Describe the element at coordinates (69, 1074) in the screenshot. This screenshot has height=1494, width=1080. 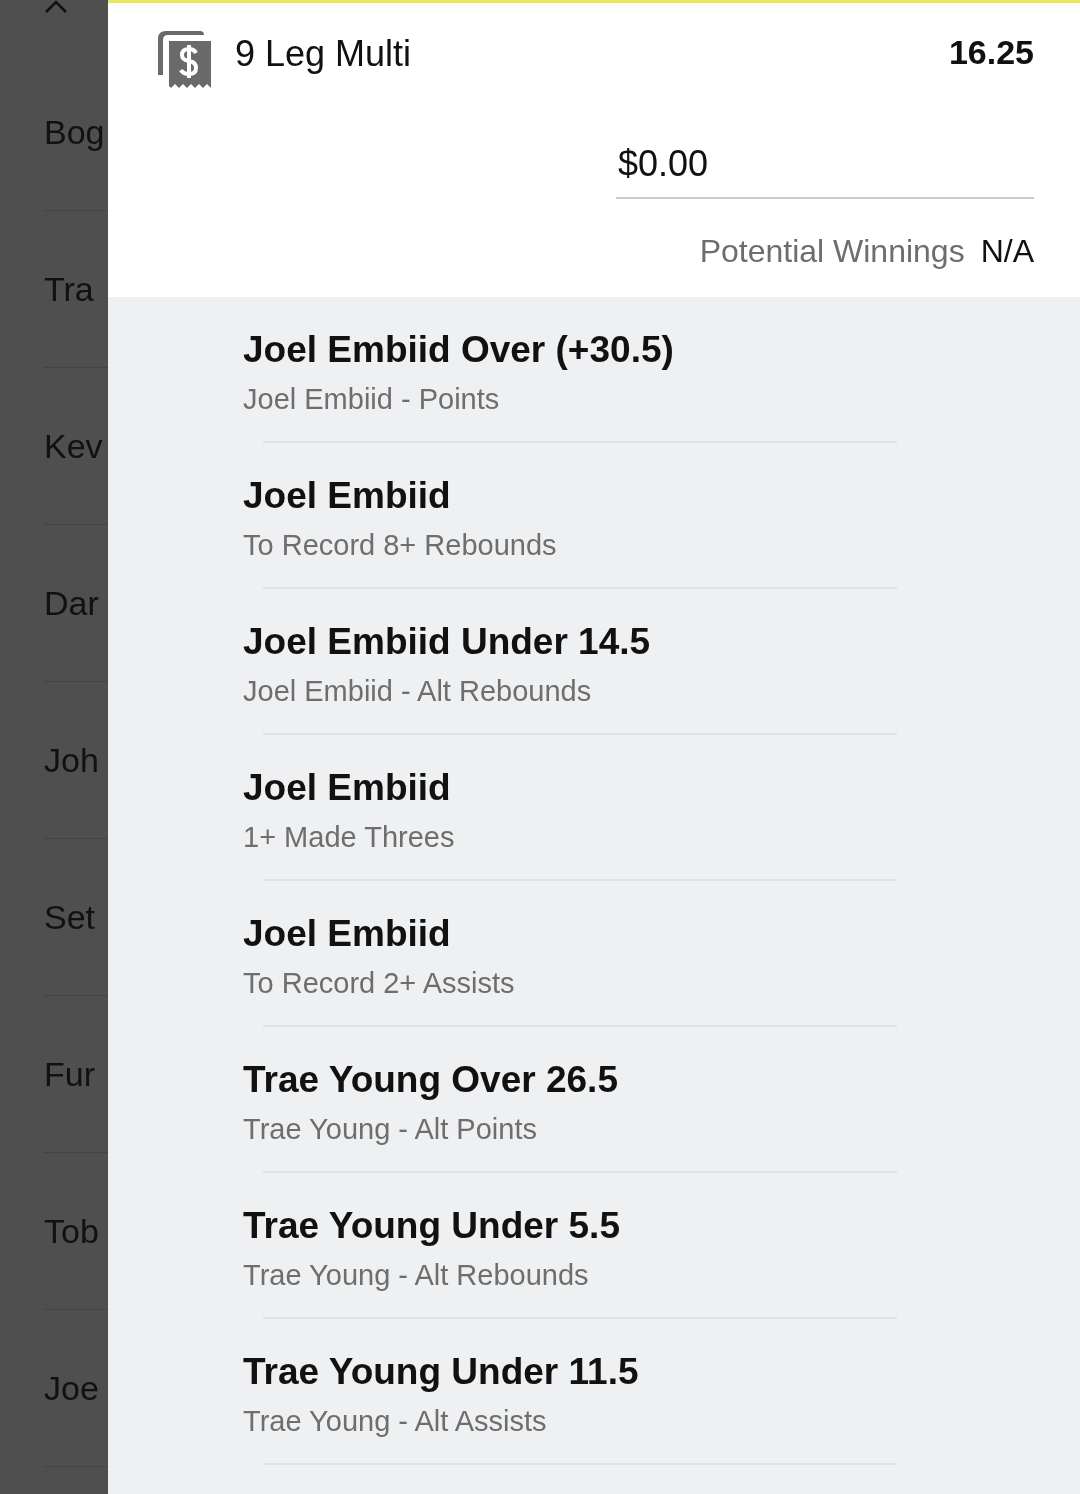
I see `list-item-label: Fur` at that location.